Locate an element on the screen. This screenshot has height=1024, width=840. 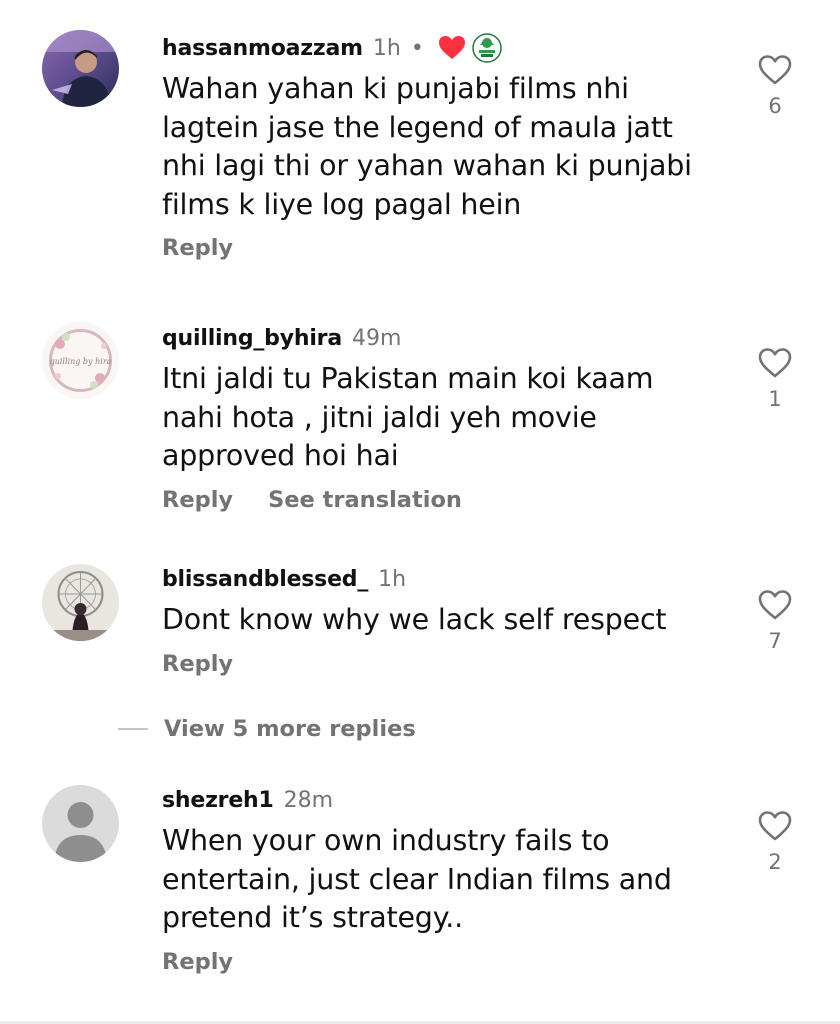
default-user-icon is located at coordinates (80, 823).